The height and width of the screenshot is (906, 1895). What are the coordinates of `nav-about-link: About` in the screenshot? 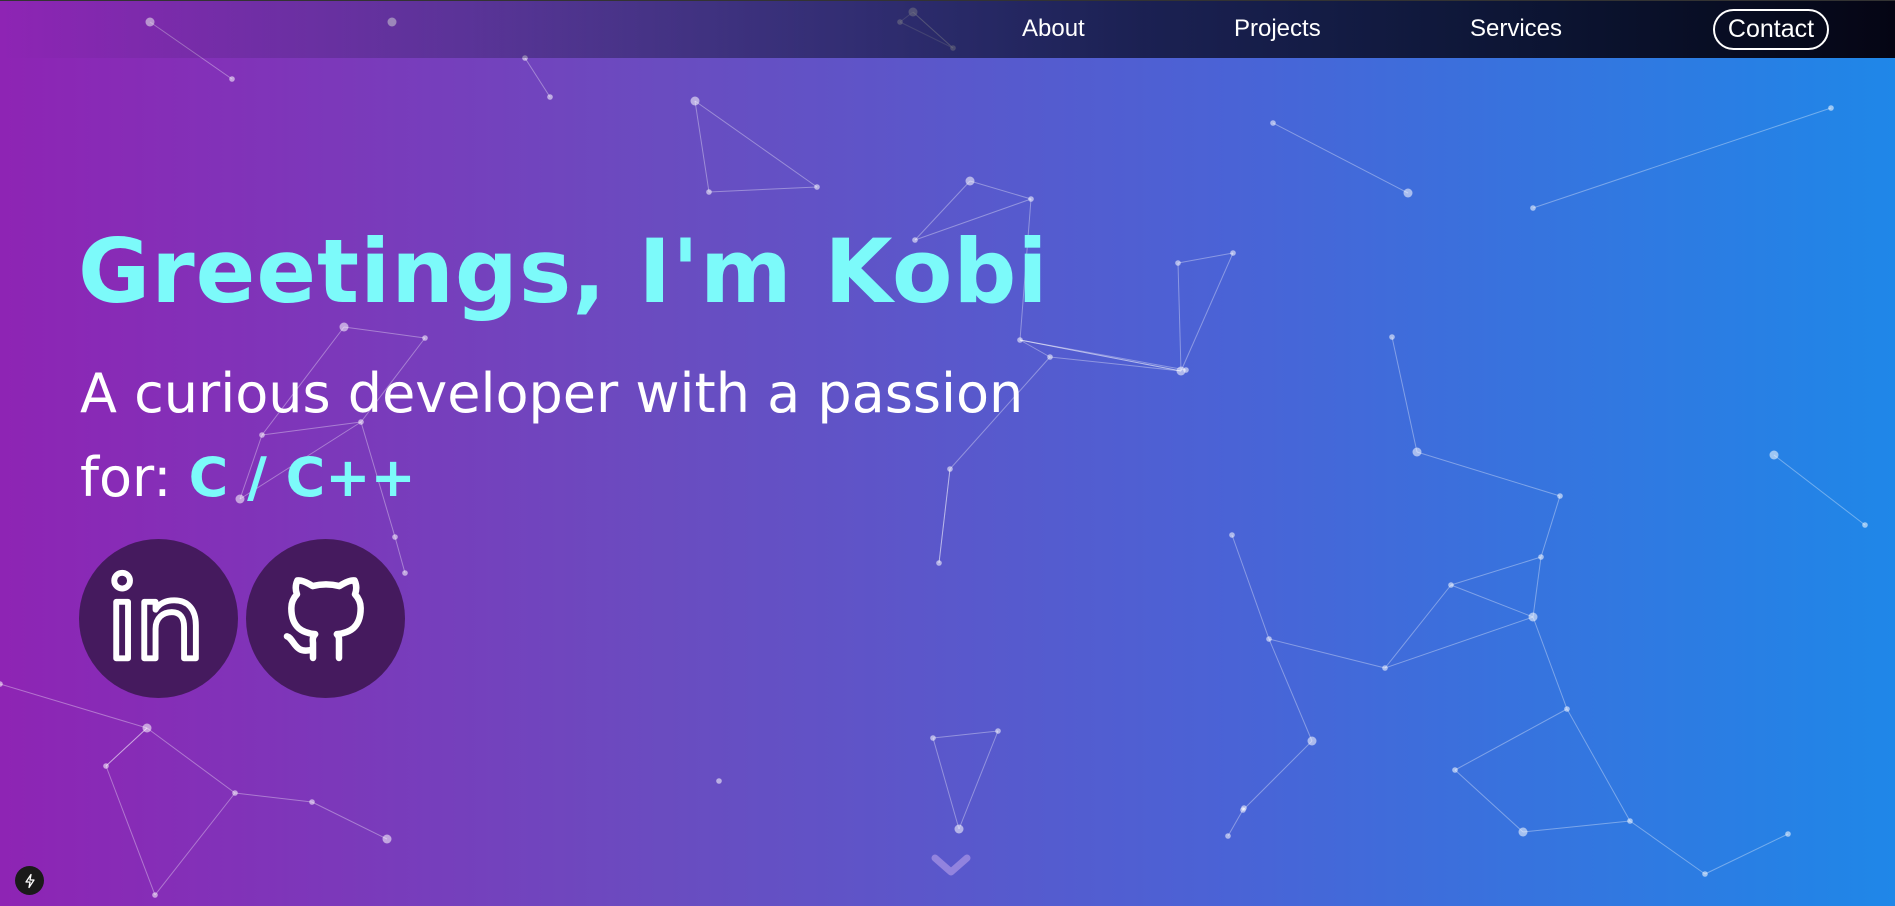 It's located at (1053, 29).